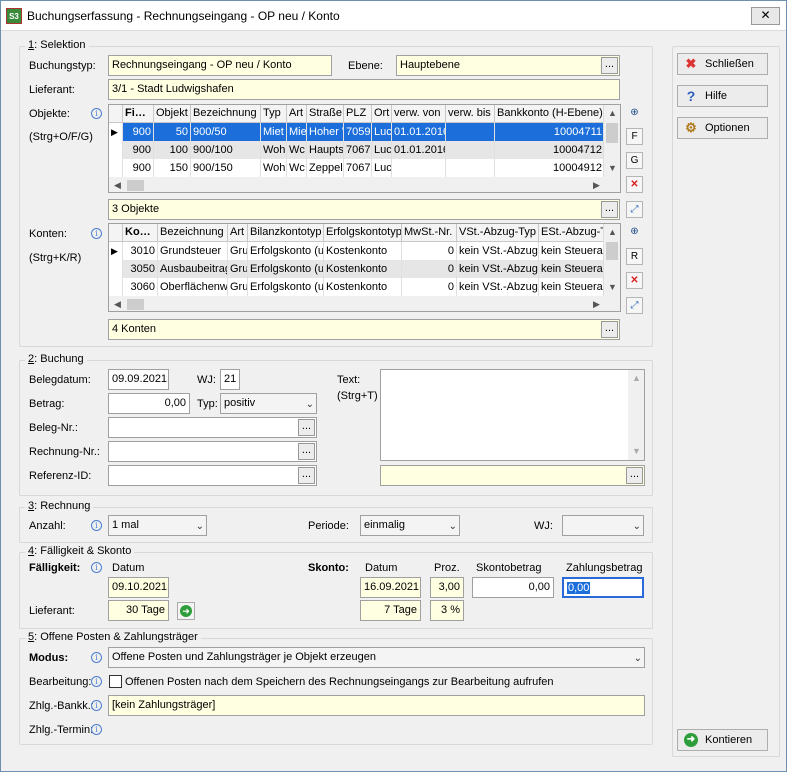 This screenshot has height=772, width=787. What do you see at coordinates (722, 64) in the screenshot?
I see `schliessen-button: ✖ Schließen` at bounding box center [722, 64].